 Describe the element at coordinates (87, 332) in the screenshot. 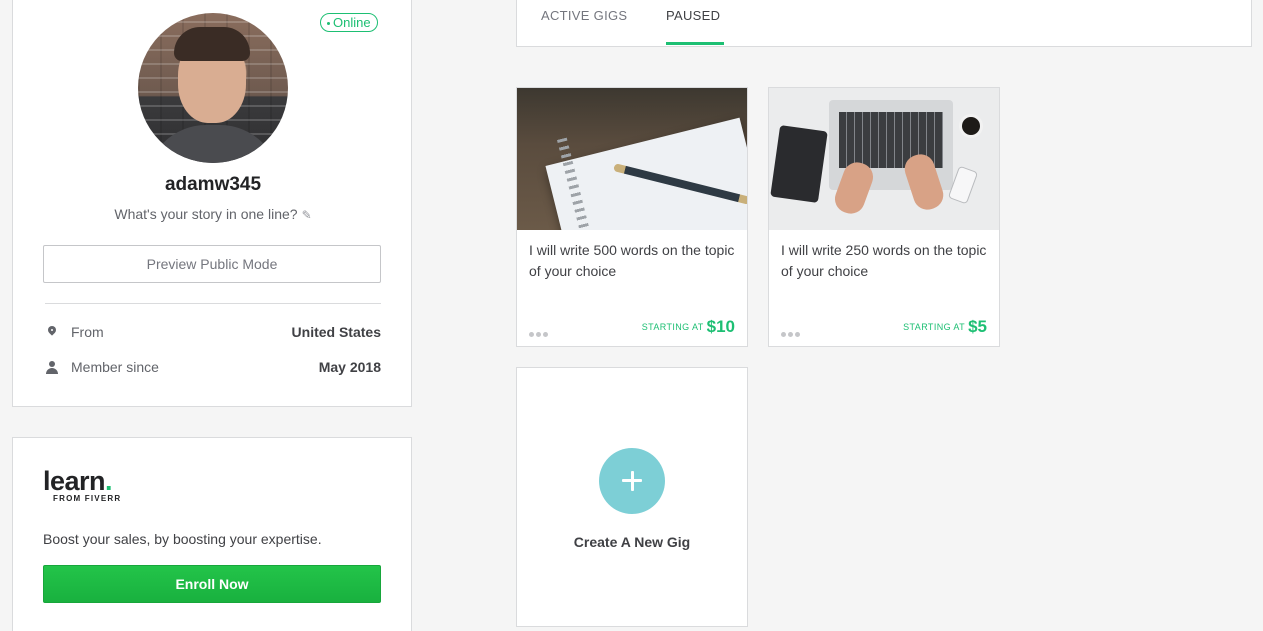

I see `from-label: From` at that location.